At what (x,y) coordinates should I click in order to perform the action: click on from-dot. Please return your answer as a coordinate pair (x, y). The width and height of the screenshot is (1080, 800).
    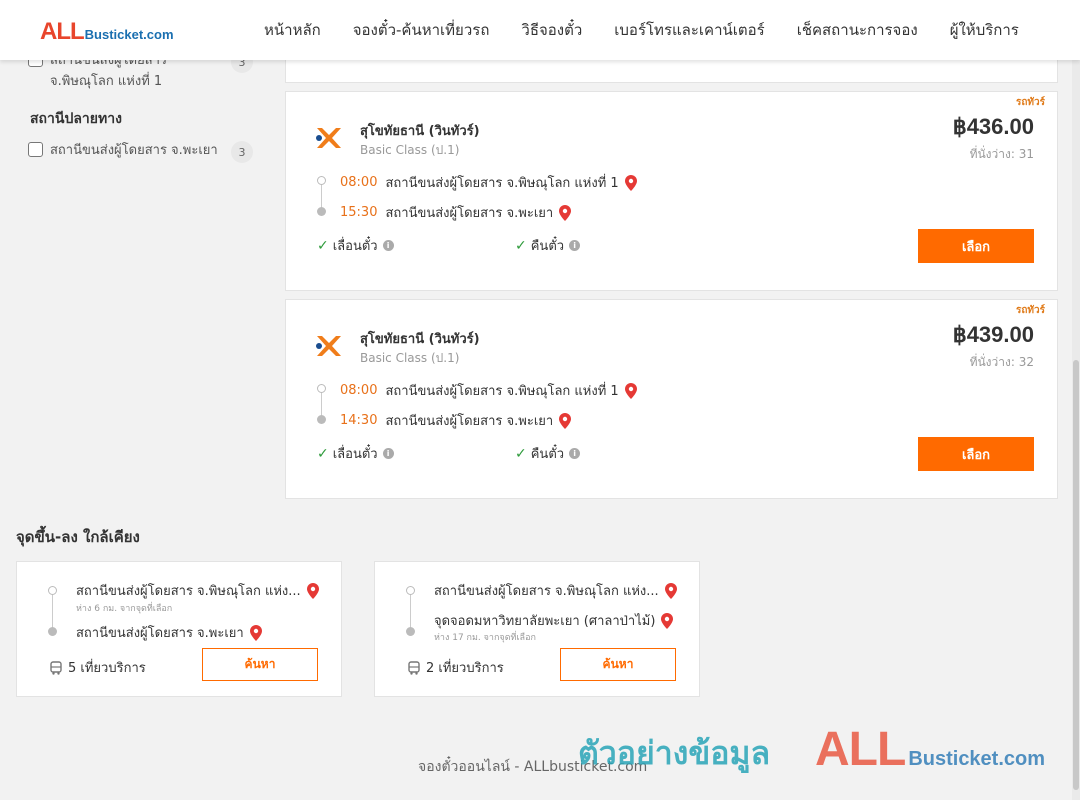
    Looking at the image, I should click on (410, 590).